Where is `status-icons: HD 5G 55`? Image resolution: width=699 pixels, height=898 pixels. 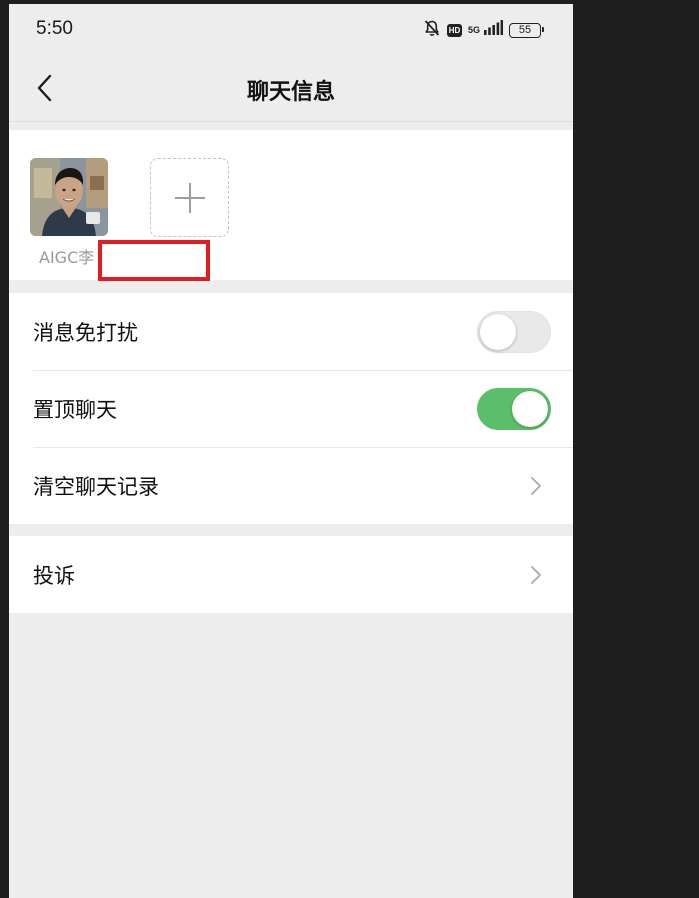 status-icons: HD 5G 55 is located at coordinates (483, 30).